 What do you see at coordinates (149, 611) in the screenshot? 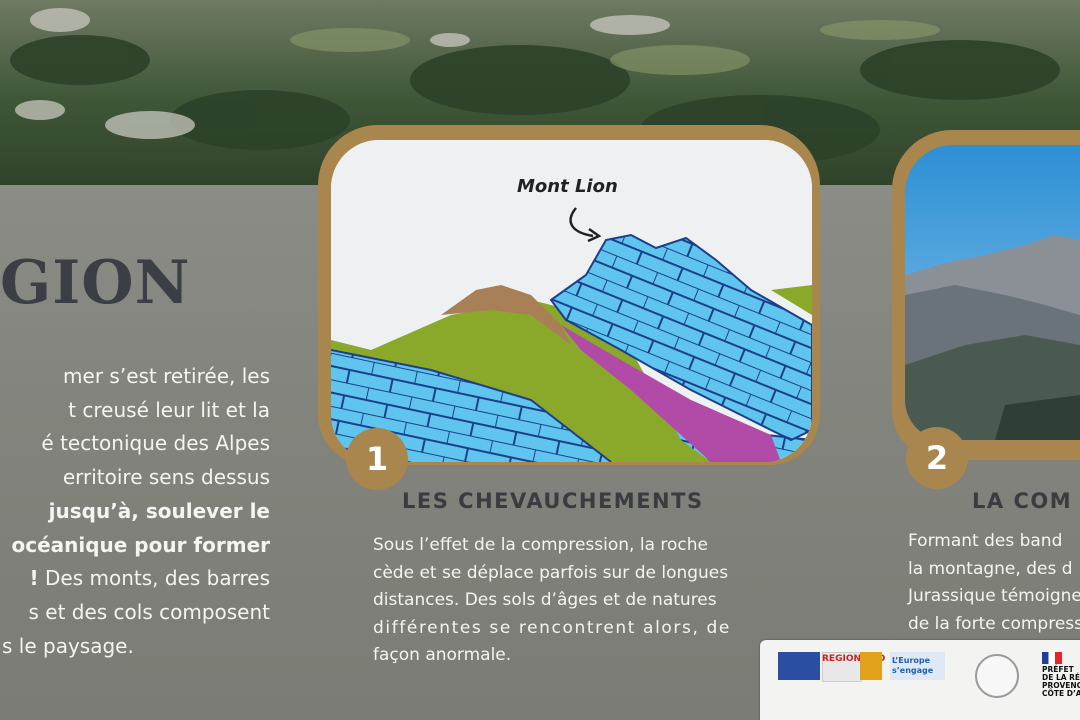
I see `text-line: s et des cols composent` at bounding box center [149, 611].